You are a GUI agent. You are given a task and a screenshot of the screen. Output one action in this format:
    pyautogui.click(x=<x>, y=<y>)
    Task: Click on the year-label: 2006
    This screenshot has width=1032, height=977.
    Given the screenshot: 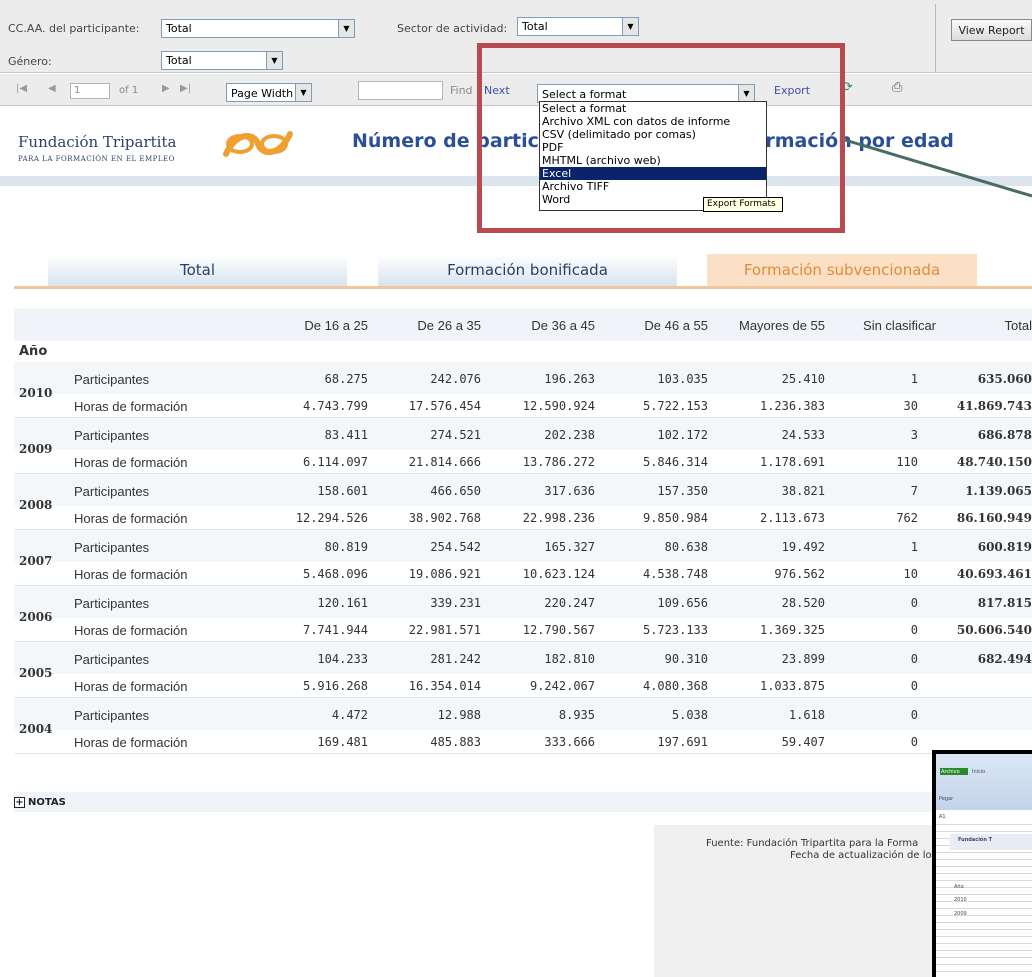 What is the action you would take?
    pyautogui.click(x=36, y=617)
    